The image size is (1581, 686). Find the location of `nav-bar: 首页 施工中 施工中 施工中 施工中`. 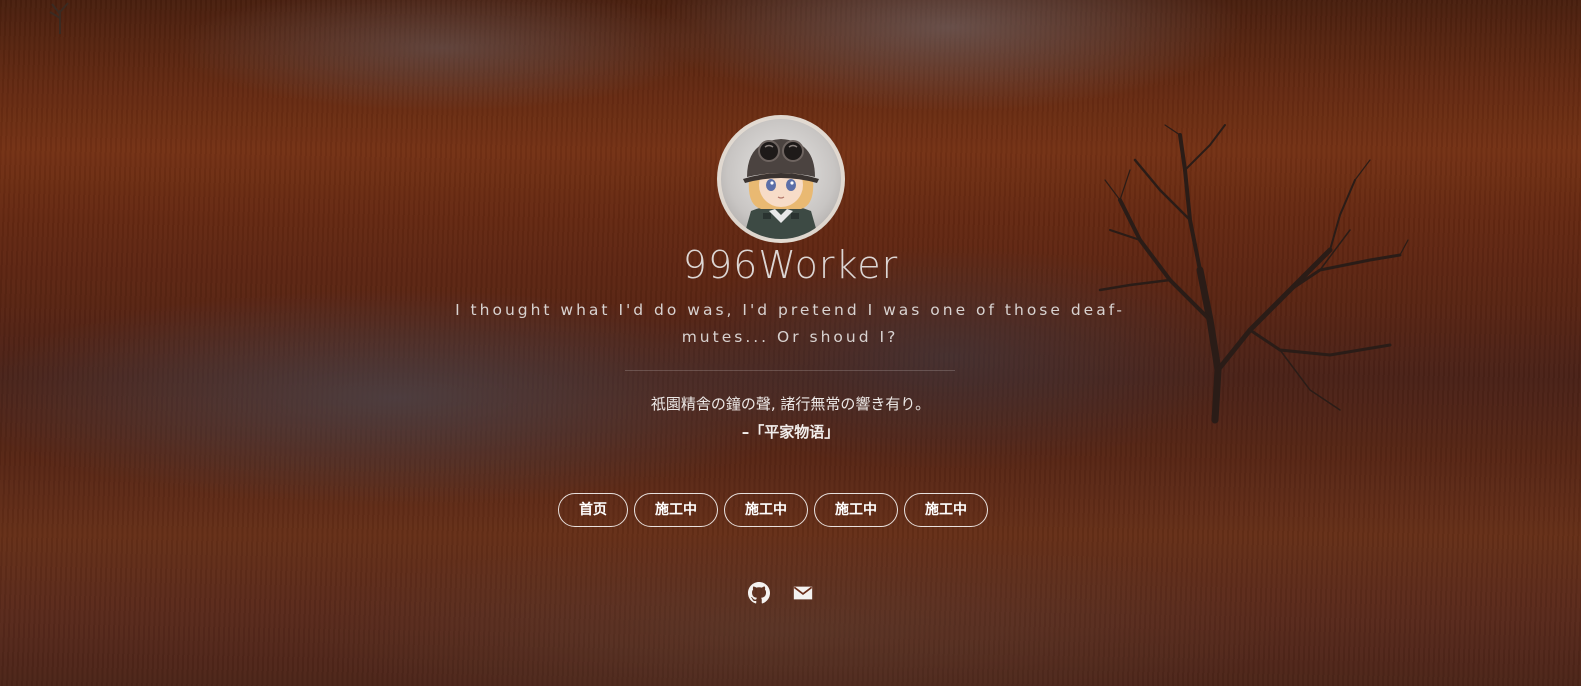

nav-bar: 首页 施工中 施工中 施工中 施工中 is located at coordinates (773, 510).